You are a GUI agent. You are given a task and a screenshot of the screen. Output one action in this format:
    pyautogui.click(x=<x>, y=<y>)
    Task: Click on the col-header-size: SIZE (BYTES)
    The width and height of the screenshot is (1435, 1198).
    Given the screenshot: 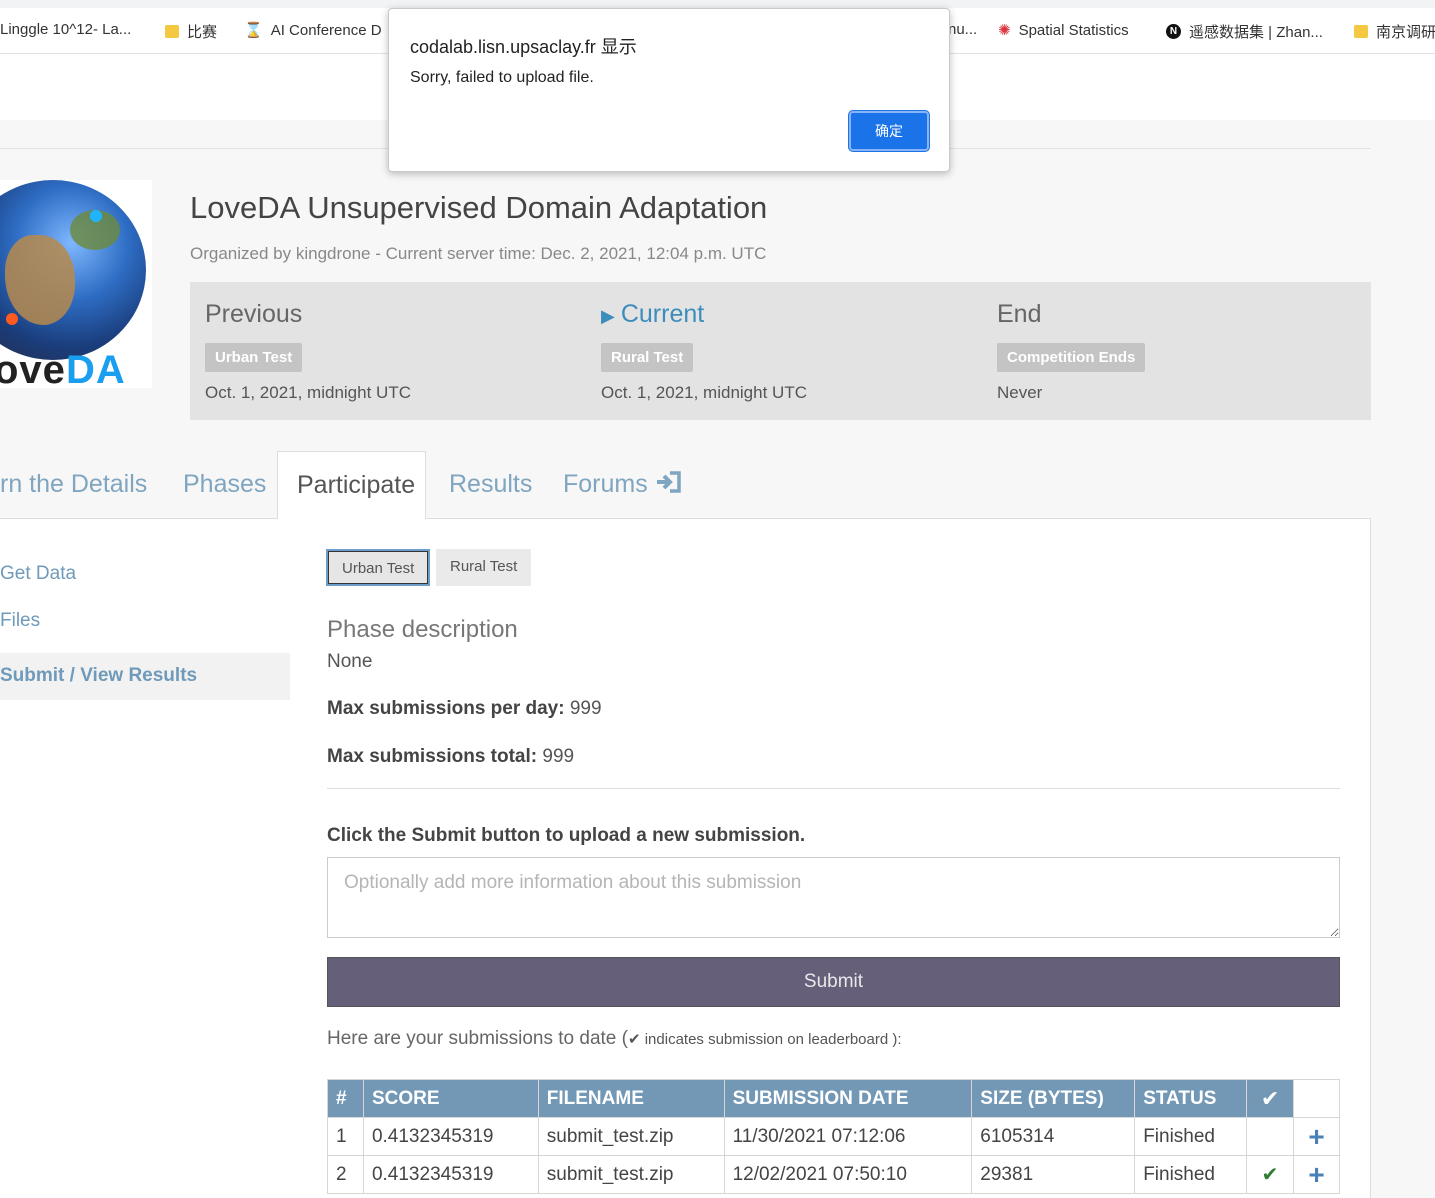 What is the action you would take?
    pyautogui.click(x=1053, y=1098)
    